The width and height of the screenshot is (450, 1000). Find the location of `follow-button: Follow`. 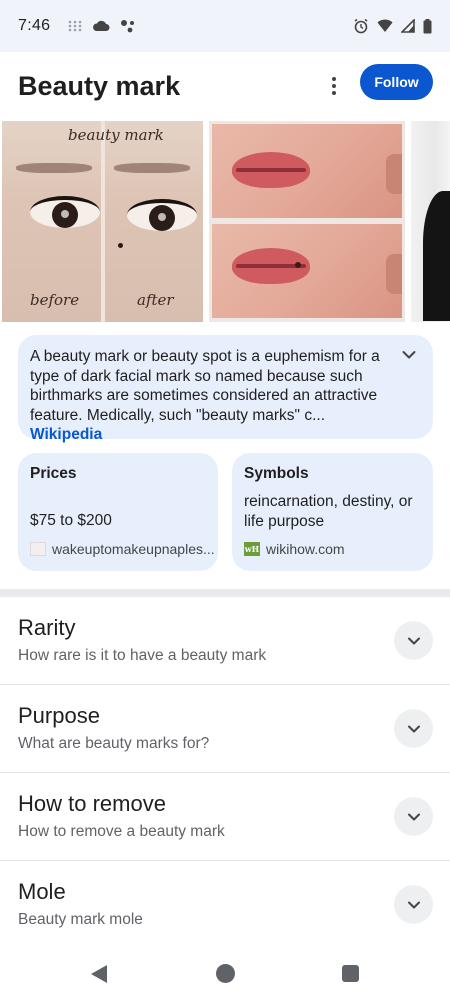

follow-button: Follow is located at coordinates (396, 82).